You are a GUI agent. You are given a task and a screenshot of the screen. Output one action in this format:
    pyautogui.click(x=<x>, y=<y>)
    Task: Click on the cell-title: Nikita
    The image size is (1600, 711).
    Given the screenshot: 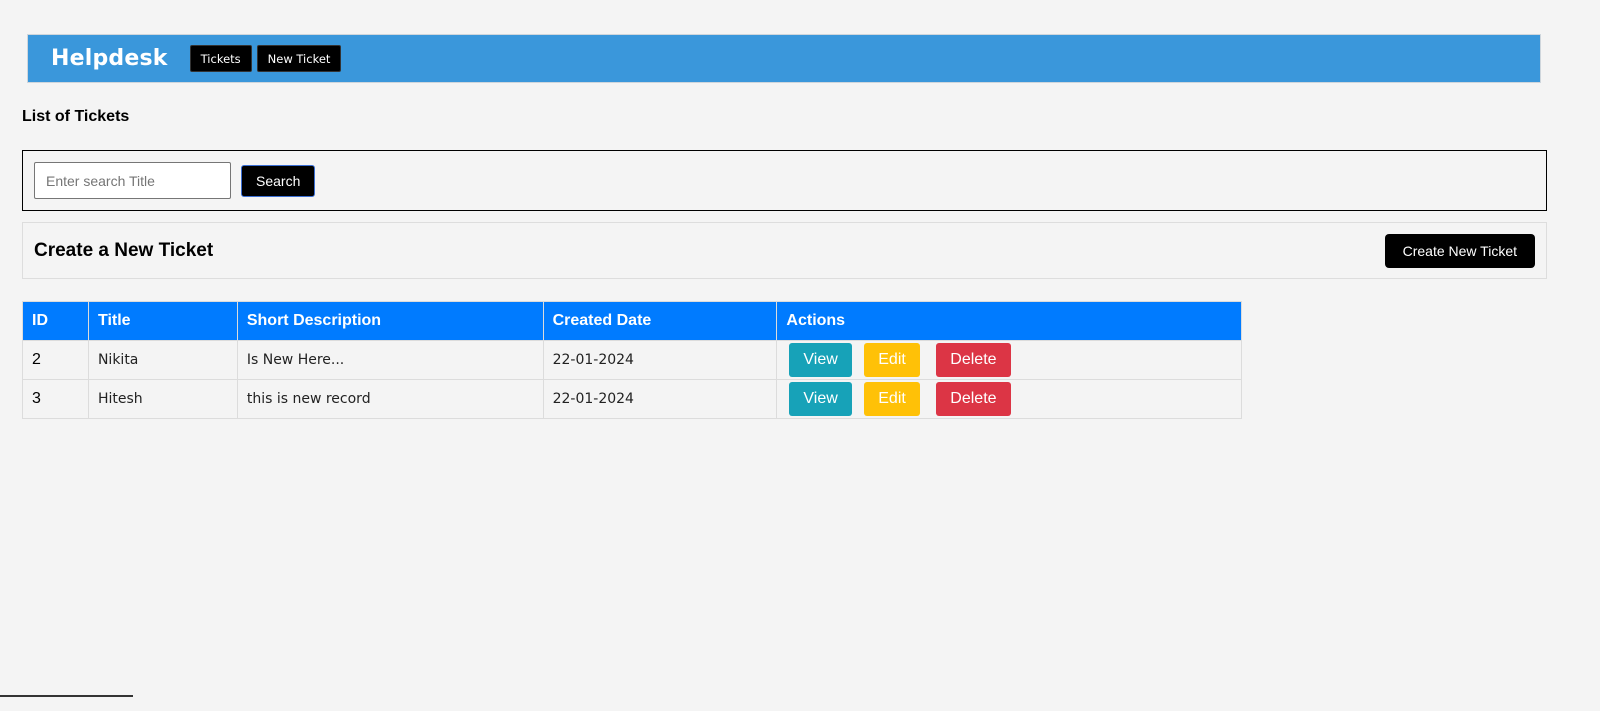 What is the action you would take?
    pyautogui.click(x=162, y=360)
    